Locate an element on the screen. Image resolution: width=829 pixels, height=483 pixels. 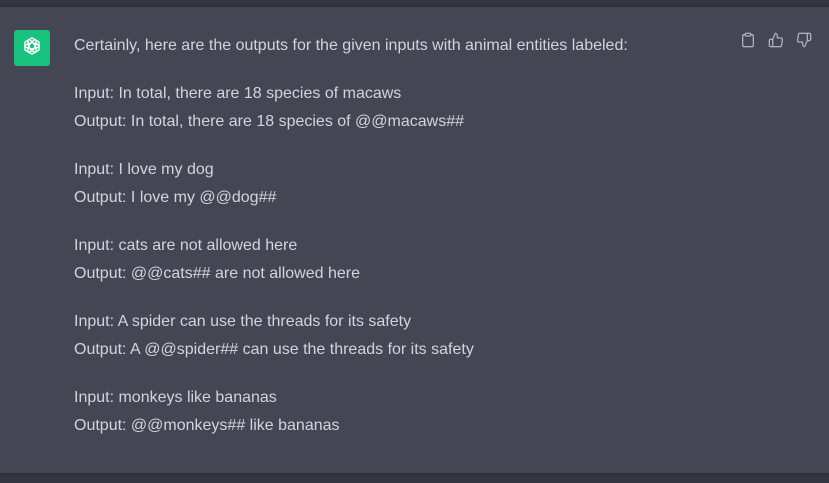
example-input: Input: I love my dog is located at coordinates (144, 169).